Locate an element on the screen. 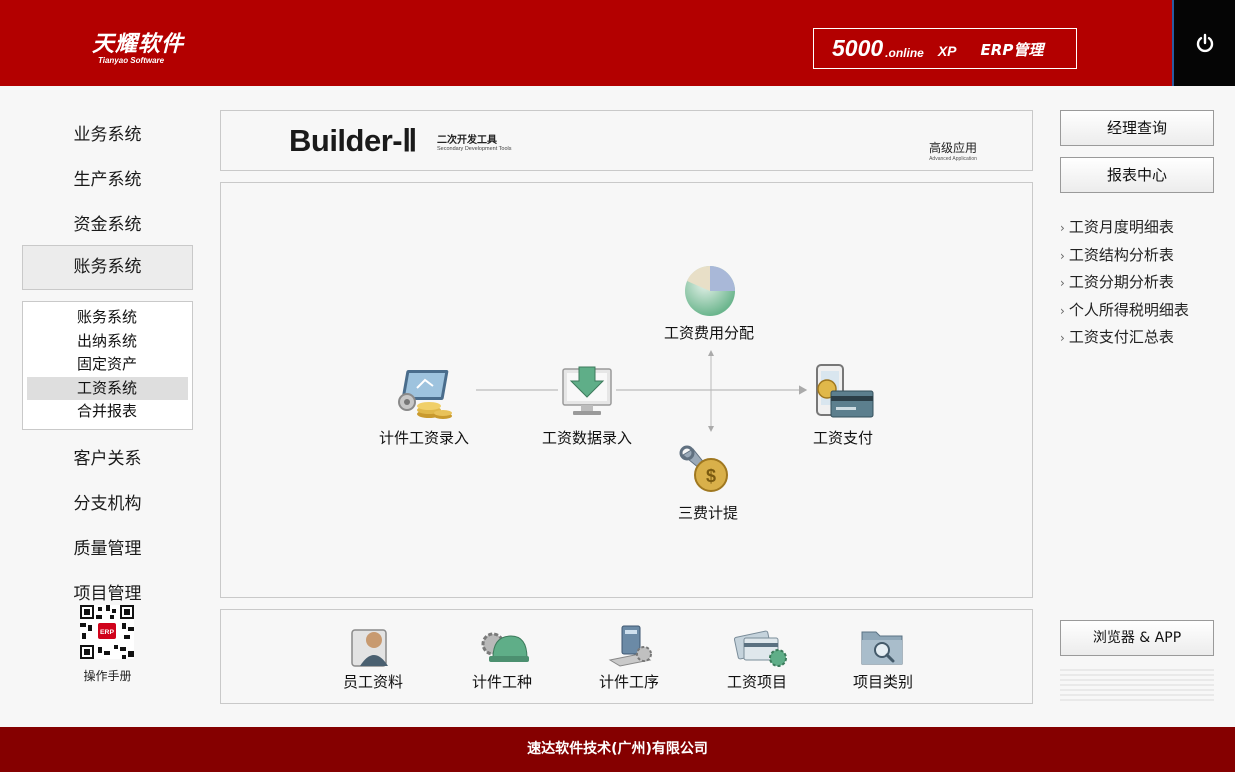  builder-subtitle-en: Secondary Development Tools is located at coordinates (474, 149).